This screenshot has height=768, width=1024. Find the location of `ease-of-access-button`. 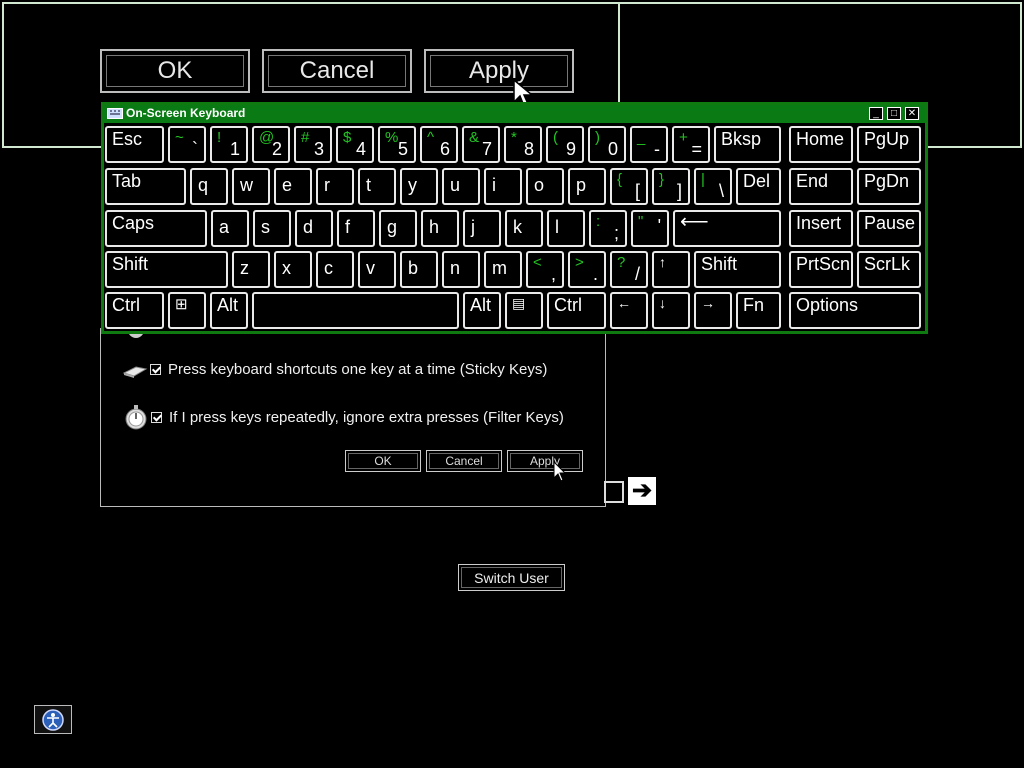

ease-of-access-button is located at coordinates (53, 719).